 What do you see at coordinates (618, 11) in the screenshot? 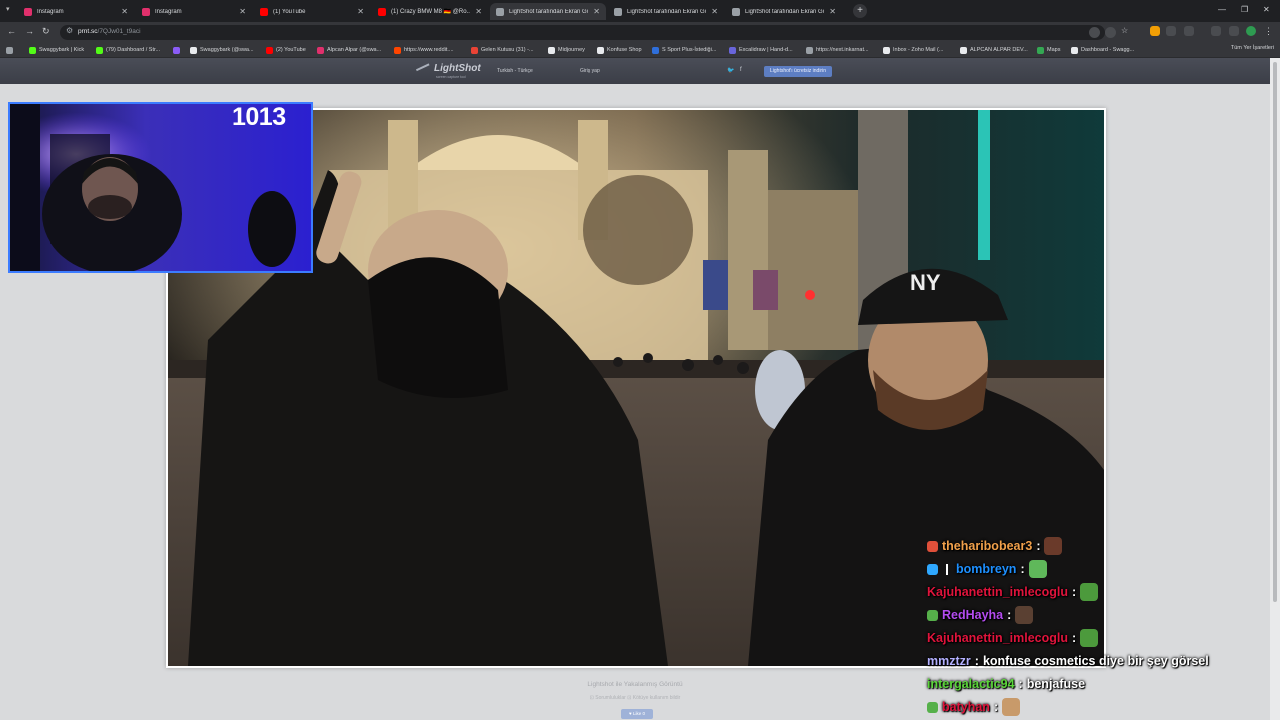
I see `feather-icon` at bounding box center [618, 11].